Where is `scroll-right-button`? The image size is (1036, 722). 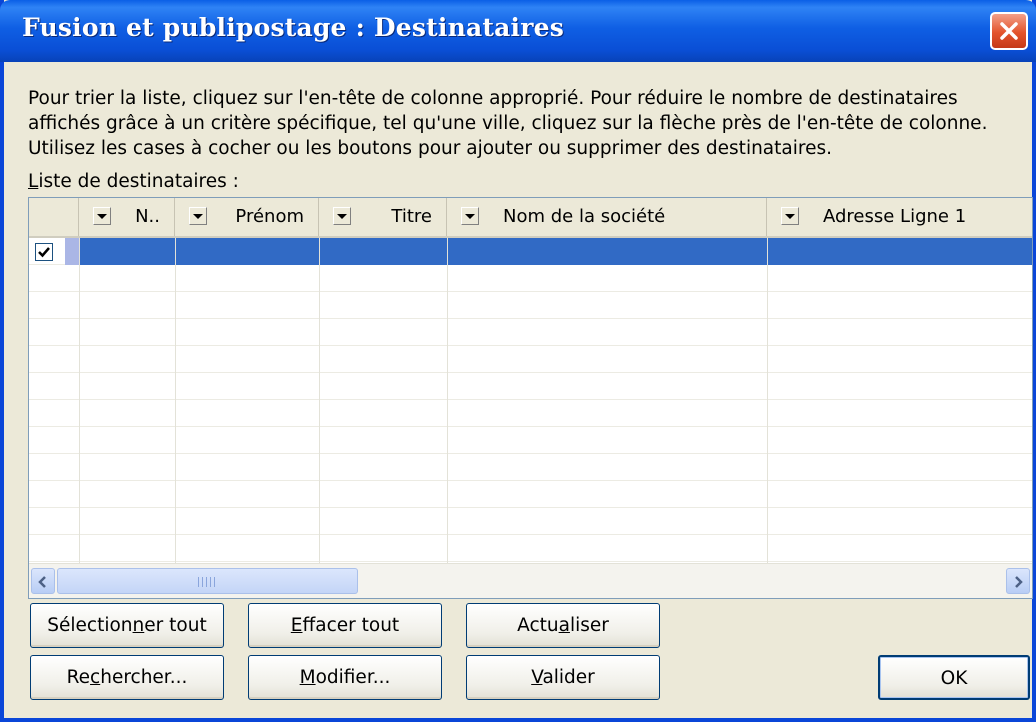 scroll-right-button is located at coordinates (1018, 581).